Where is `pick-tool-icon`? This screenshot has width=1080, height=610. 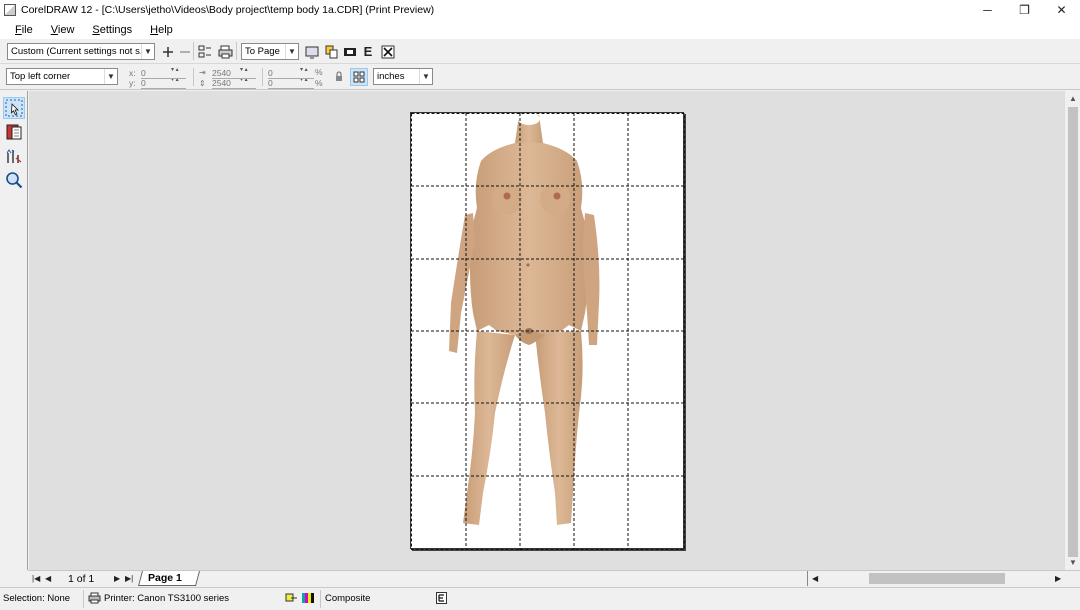
pick-tool-icon is located at coordinates (14, 108).